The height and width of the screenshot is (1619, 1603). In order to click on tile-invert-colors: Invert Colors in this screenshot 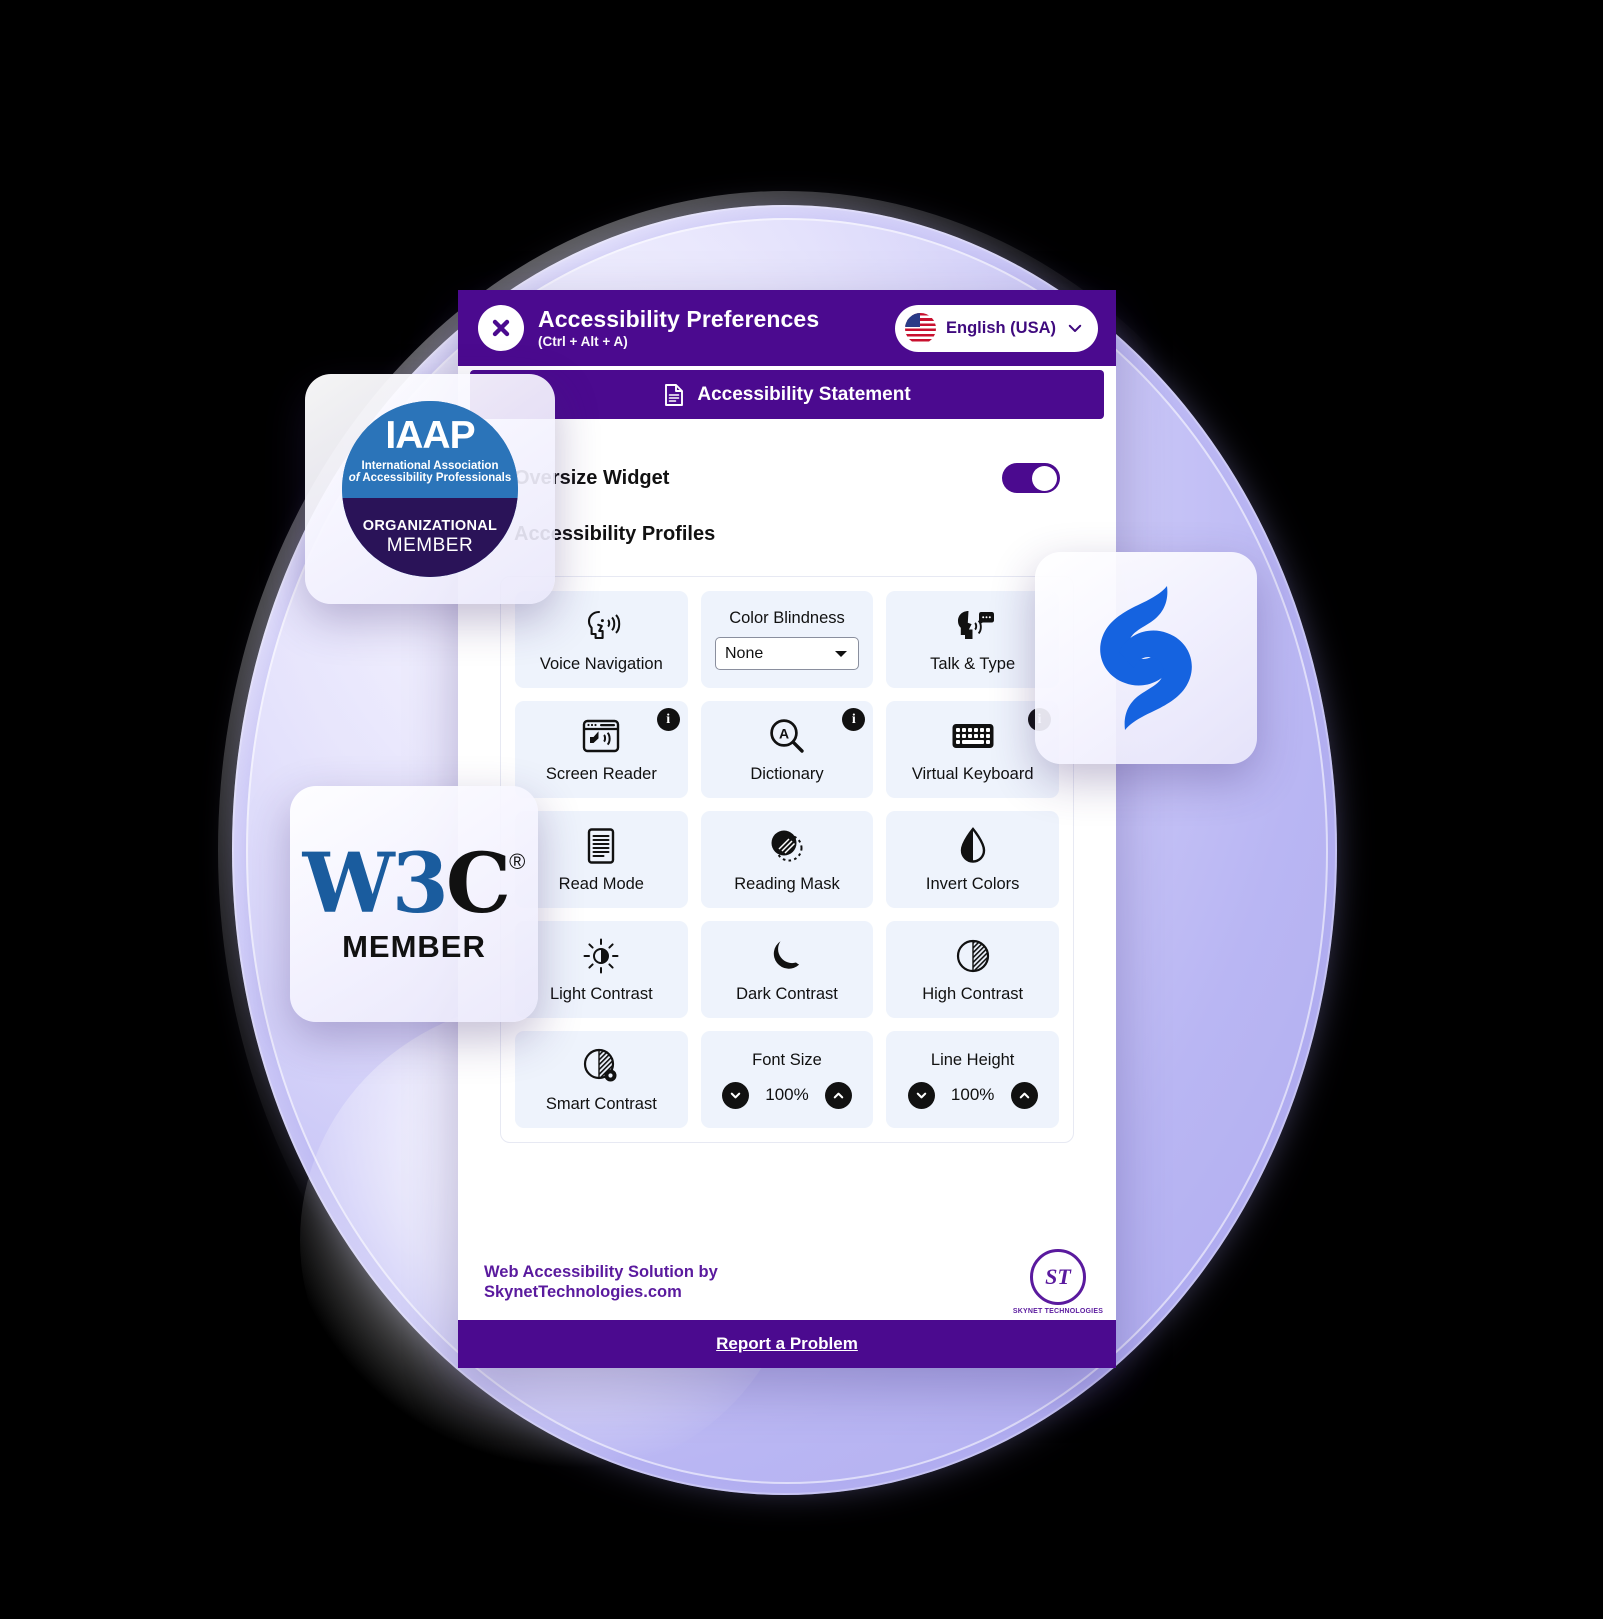, I will do `click(972, 859)`.